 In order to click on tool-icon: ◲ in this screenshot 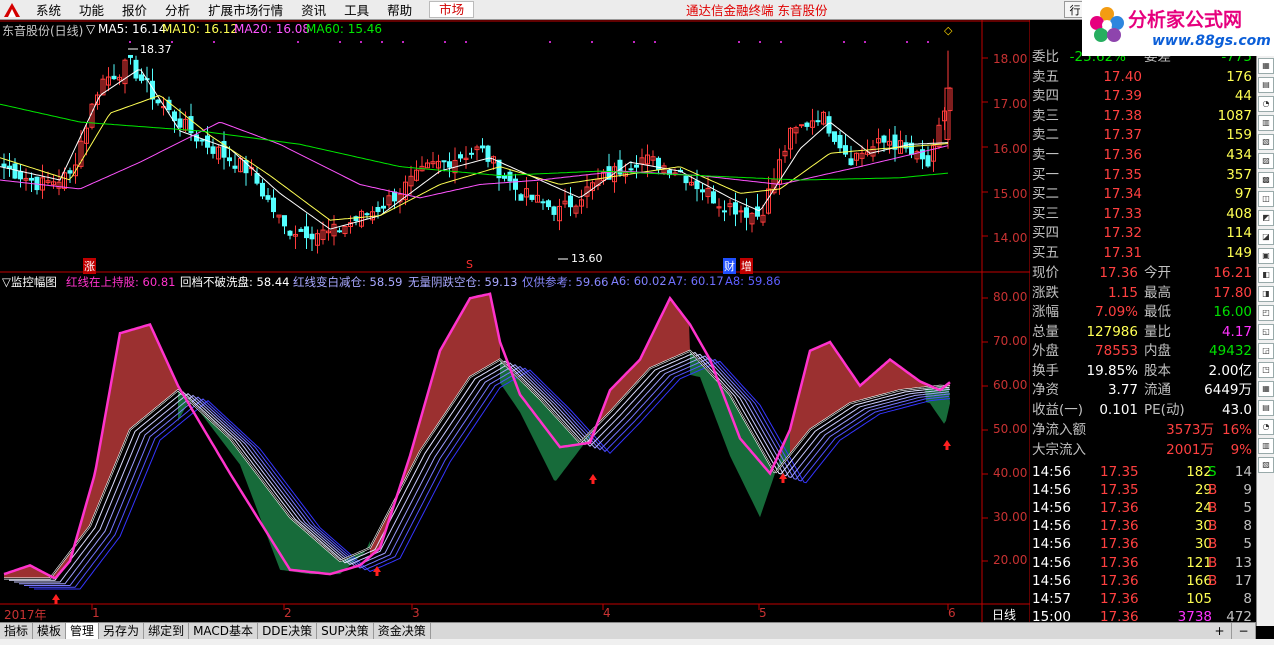, I will do `click(1266, 351)`.